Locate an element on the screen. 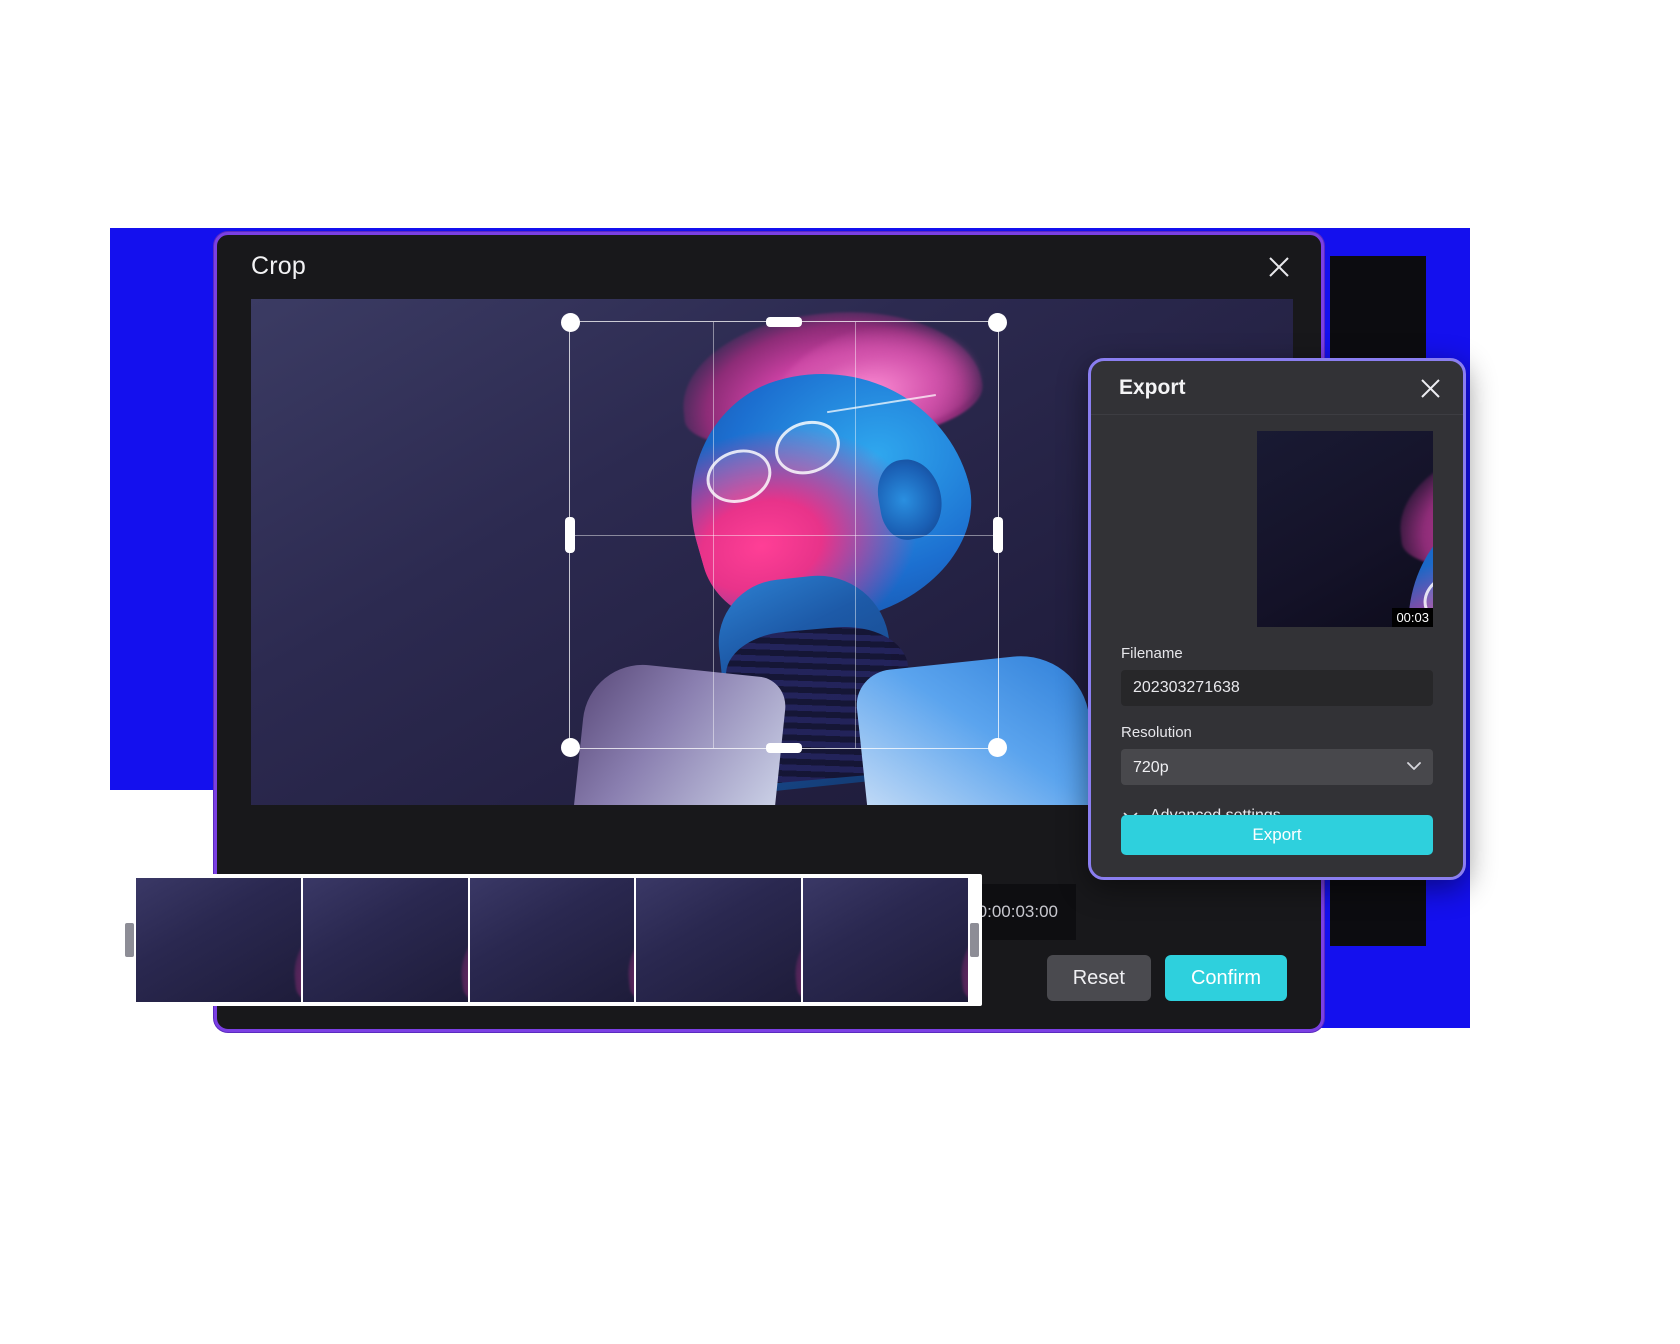  filename-input is located at coordinates (1277, 688).